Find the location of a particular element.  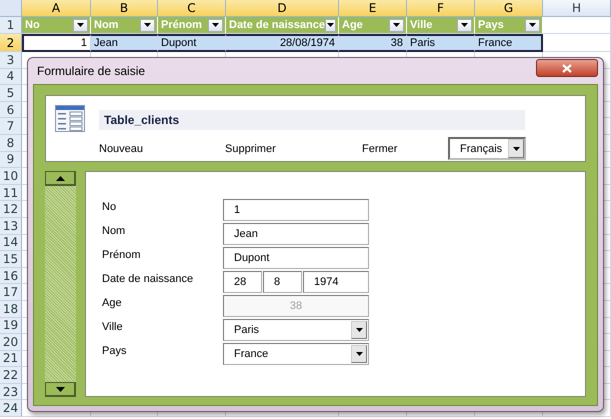

column-header: C is located at coordinates (192, 8).